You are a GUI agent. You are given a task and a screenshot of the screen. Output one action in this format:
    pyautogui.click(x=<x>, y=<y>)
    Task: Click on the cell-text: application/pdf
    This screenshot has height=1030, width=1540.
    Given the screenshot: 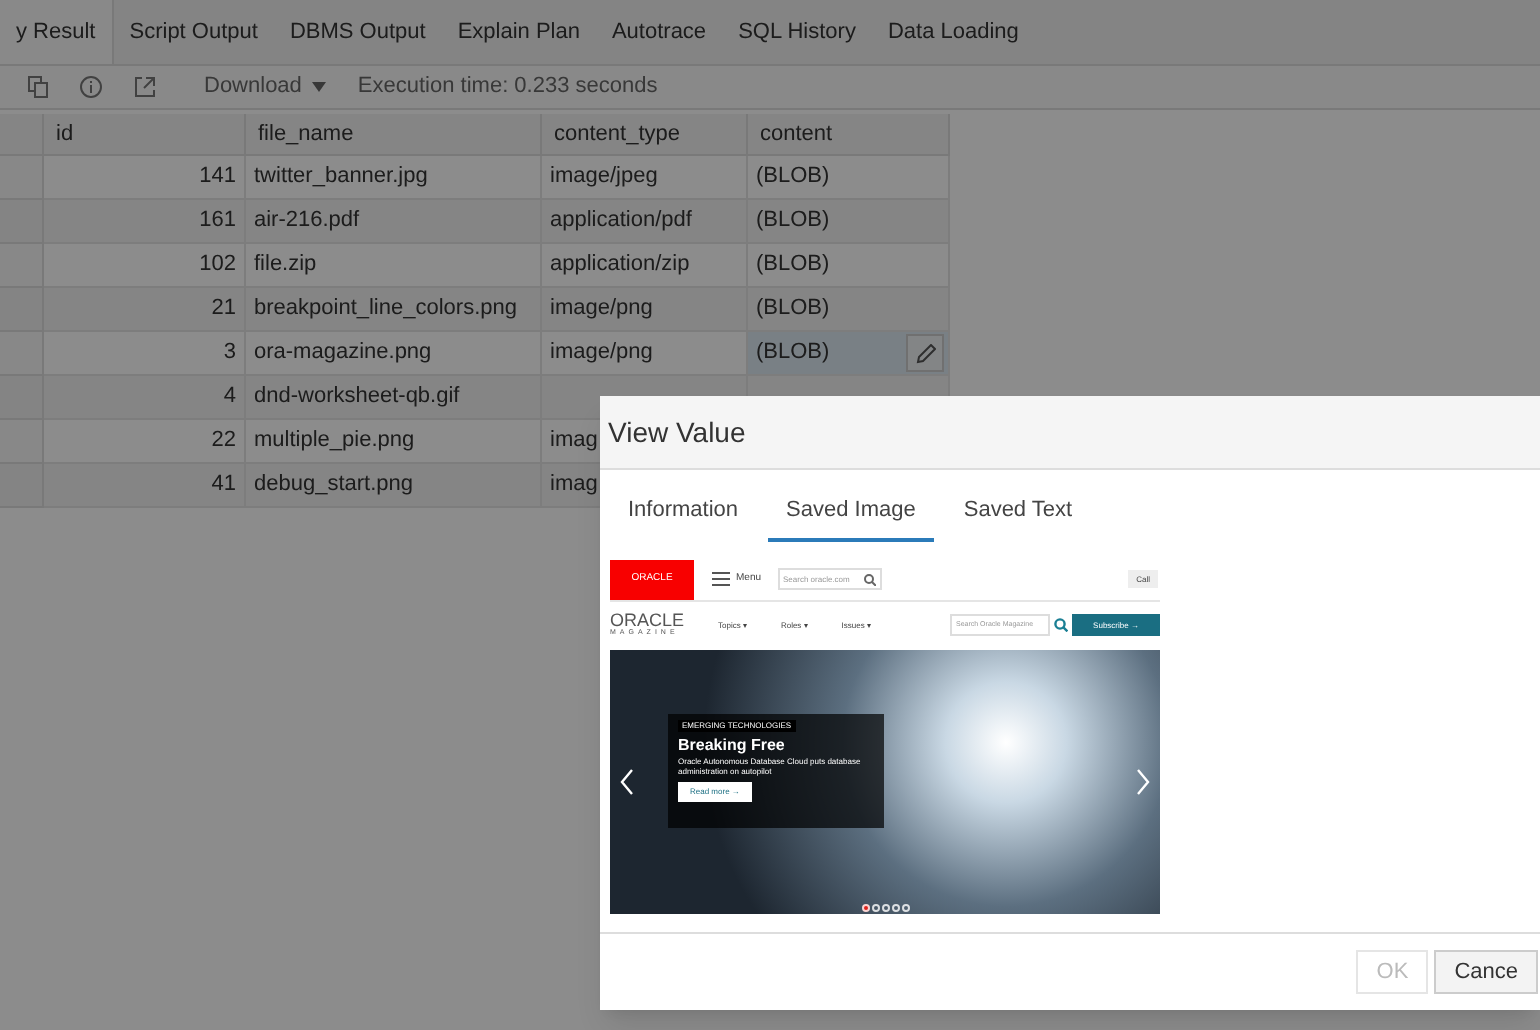 What is the action you would take?
    pyautogui.click(x=621, y=221)
    